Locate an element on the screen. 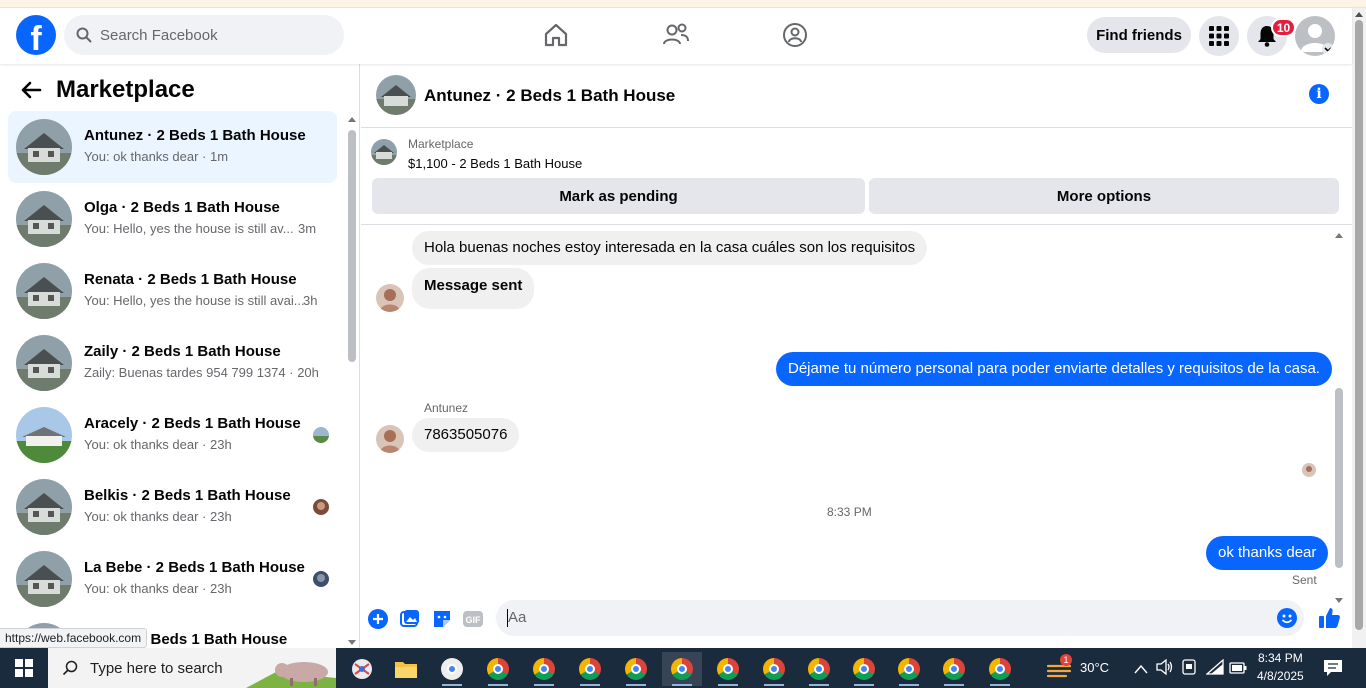  back-arrow-icon is located at coordinates (31, 92).